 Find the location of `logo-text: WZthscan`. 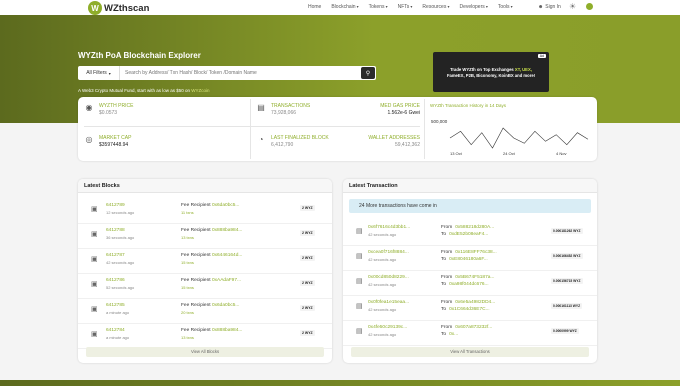

logo-text: WZthscan is located at coordinates (127, 8).